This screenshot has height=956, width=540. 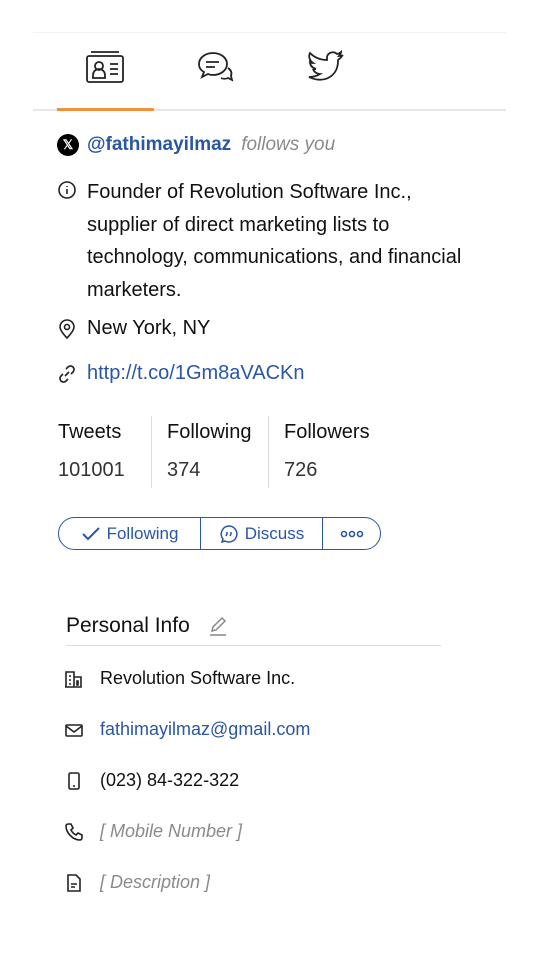 I want to click on stat-label-tweets: Tweets, so click(x=90, y=432).